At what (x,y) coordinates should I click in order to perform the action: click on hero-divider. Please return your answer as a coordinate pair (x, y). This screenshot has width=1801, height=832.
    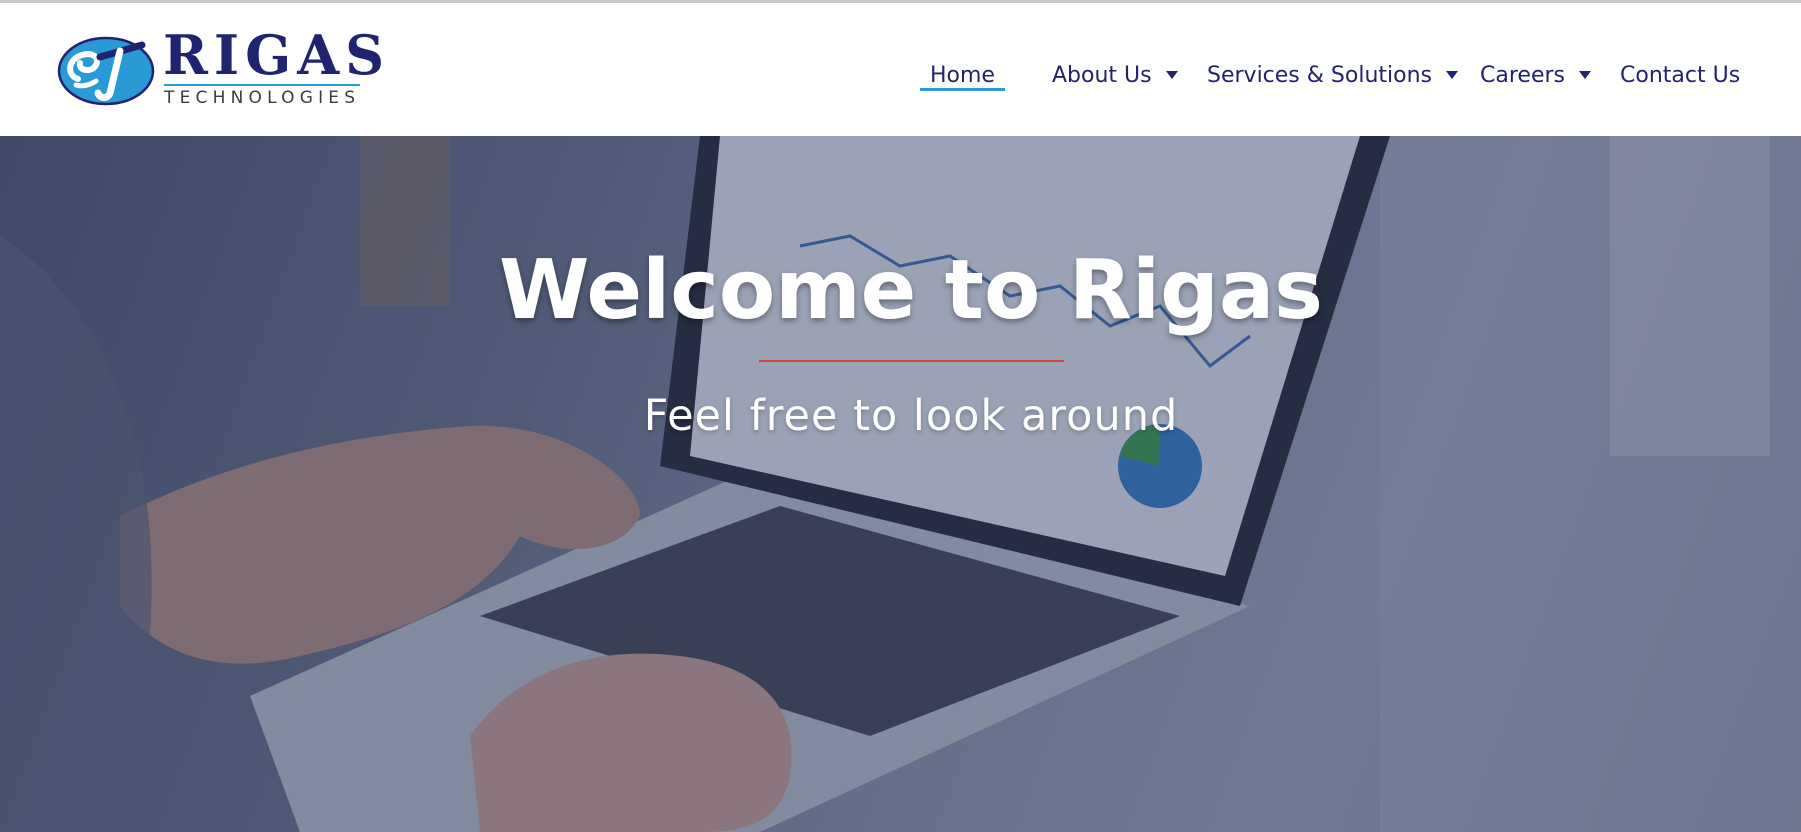
    Looking at the image, I should click on (911, 361).